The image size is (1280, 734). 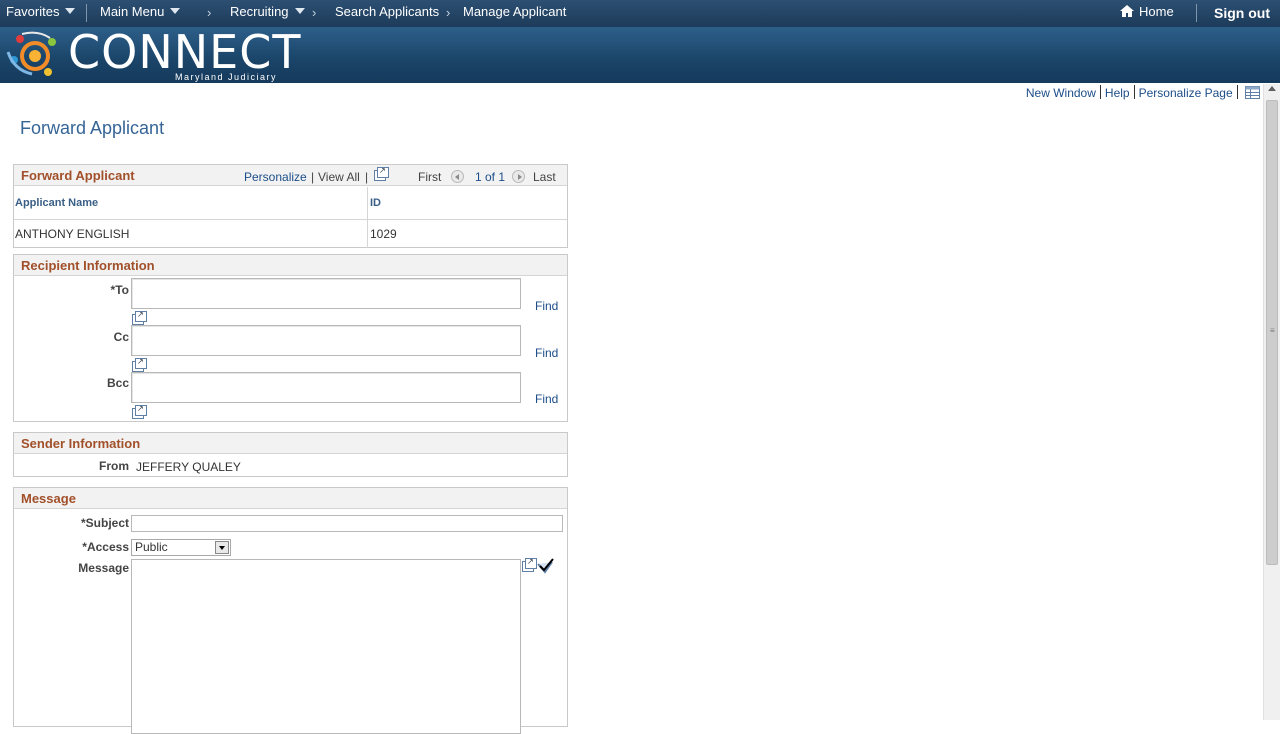 What do you see at coordinates (1127, 11) in the screenshot?
I see `home-icon` at bounding box center [1127, 11].